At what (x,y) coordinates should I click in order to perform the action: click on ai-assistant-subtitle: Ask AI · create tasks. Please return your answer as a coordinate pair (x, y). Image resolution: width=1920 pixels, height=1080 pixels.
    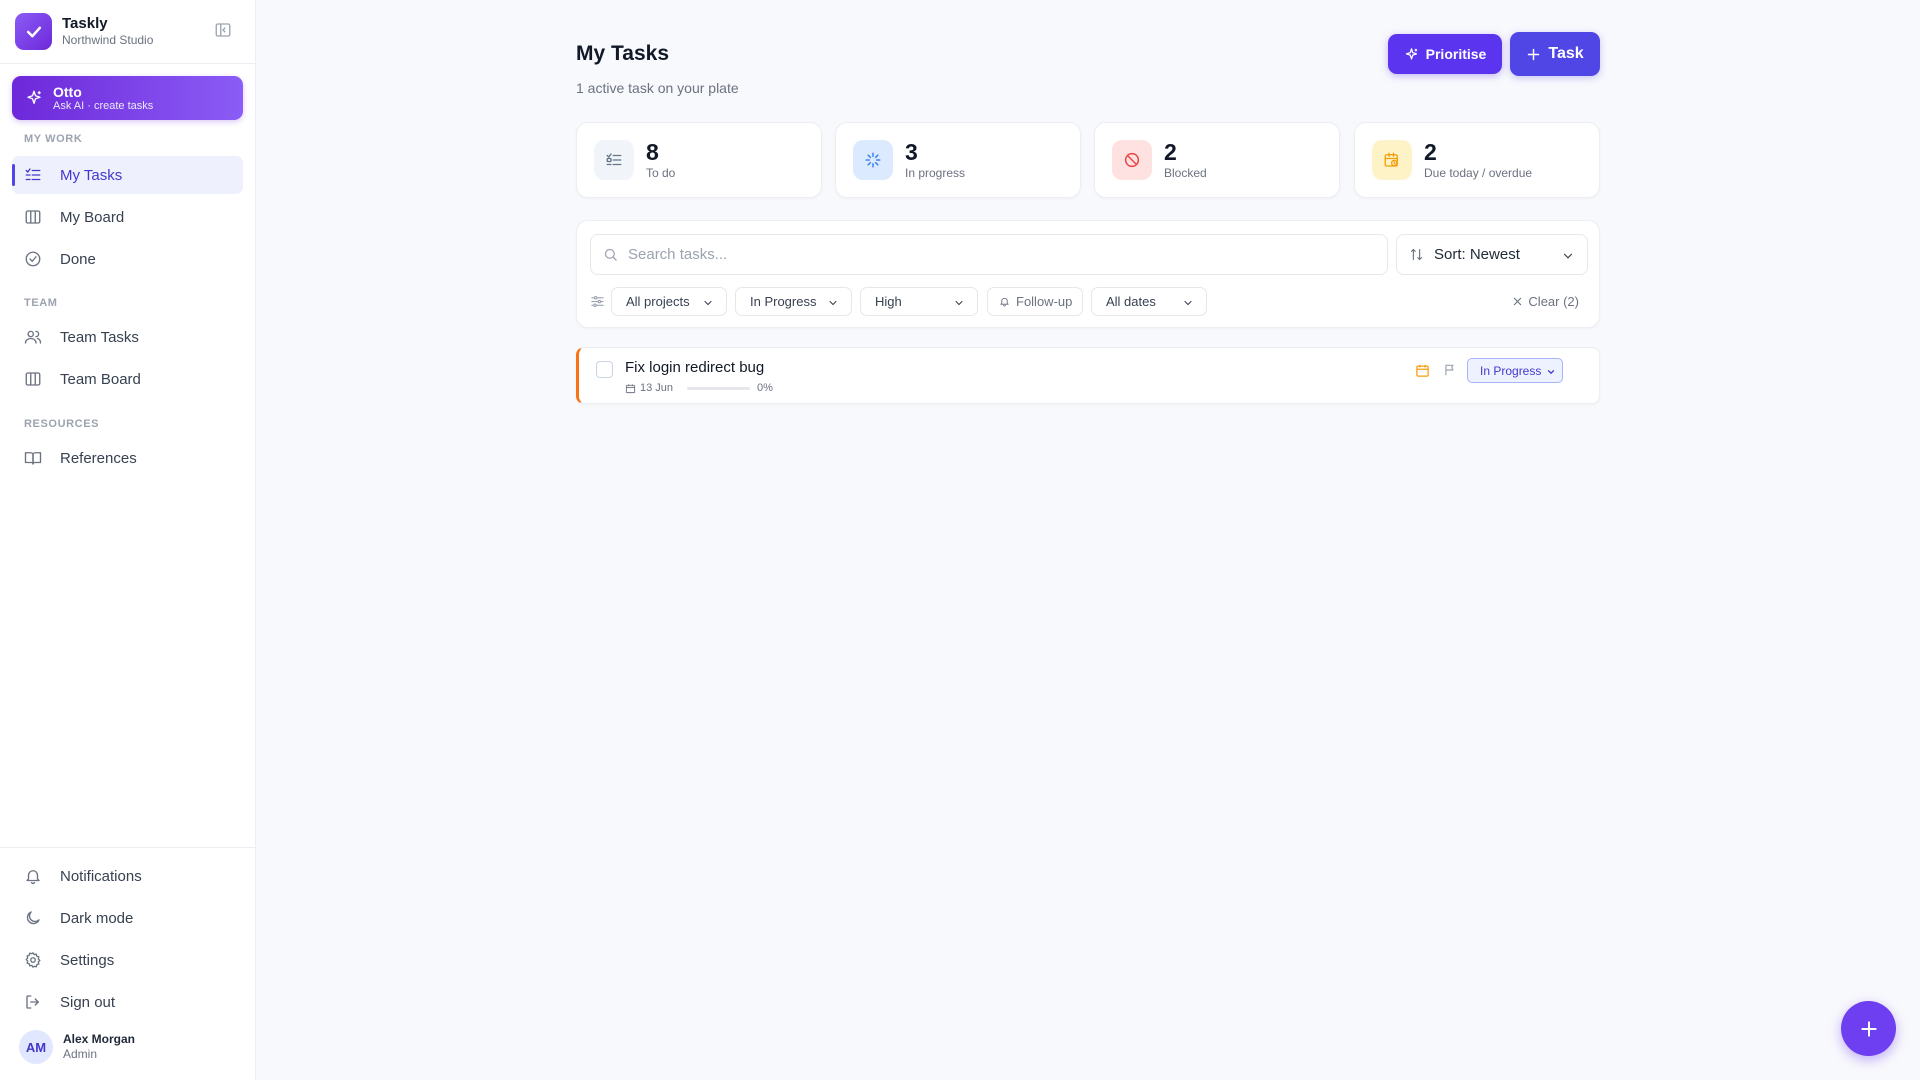
    Looking at the image, I should click on (103, 105).